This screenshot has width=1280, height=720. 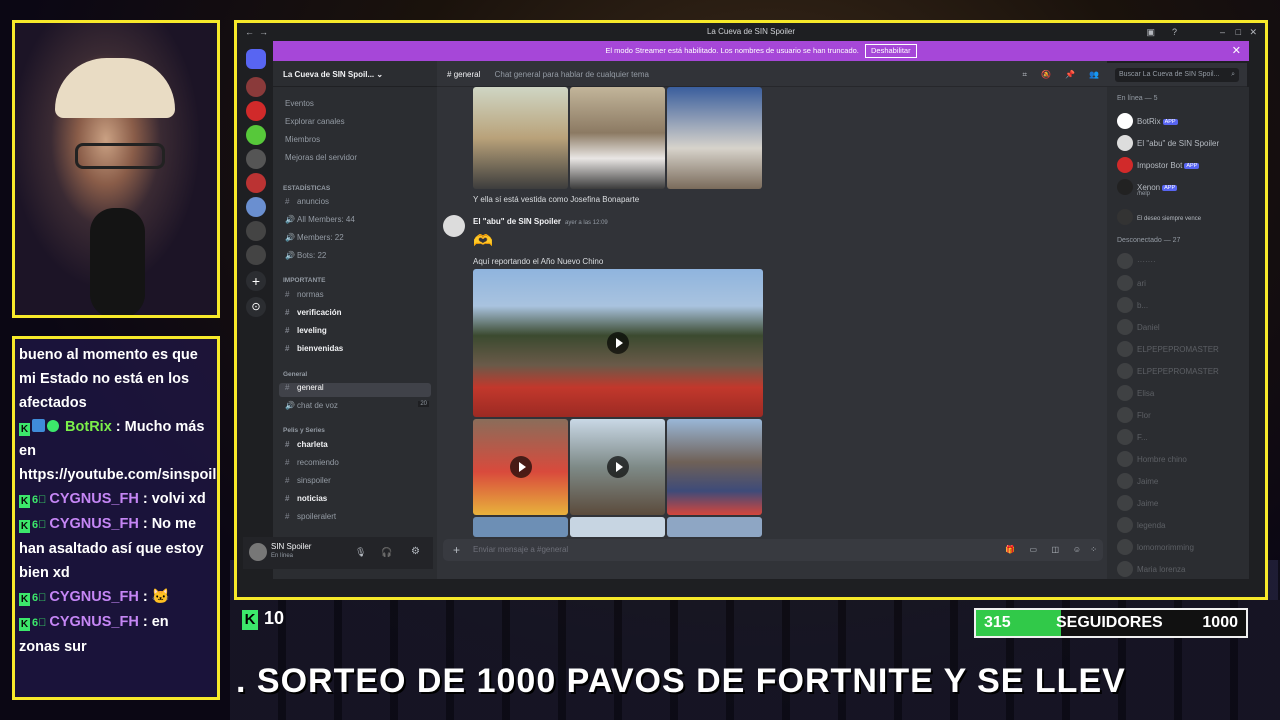 I want to click on message-author: El "abu" de SIN Spoiler ayer a las 12:09, so click(x=540, y=221).